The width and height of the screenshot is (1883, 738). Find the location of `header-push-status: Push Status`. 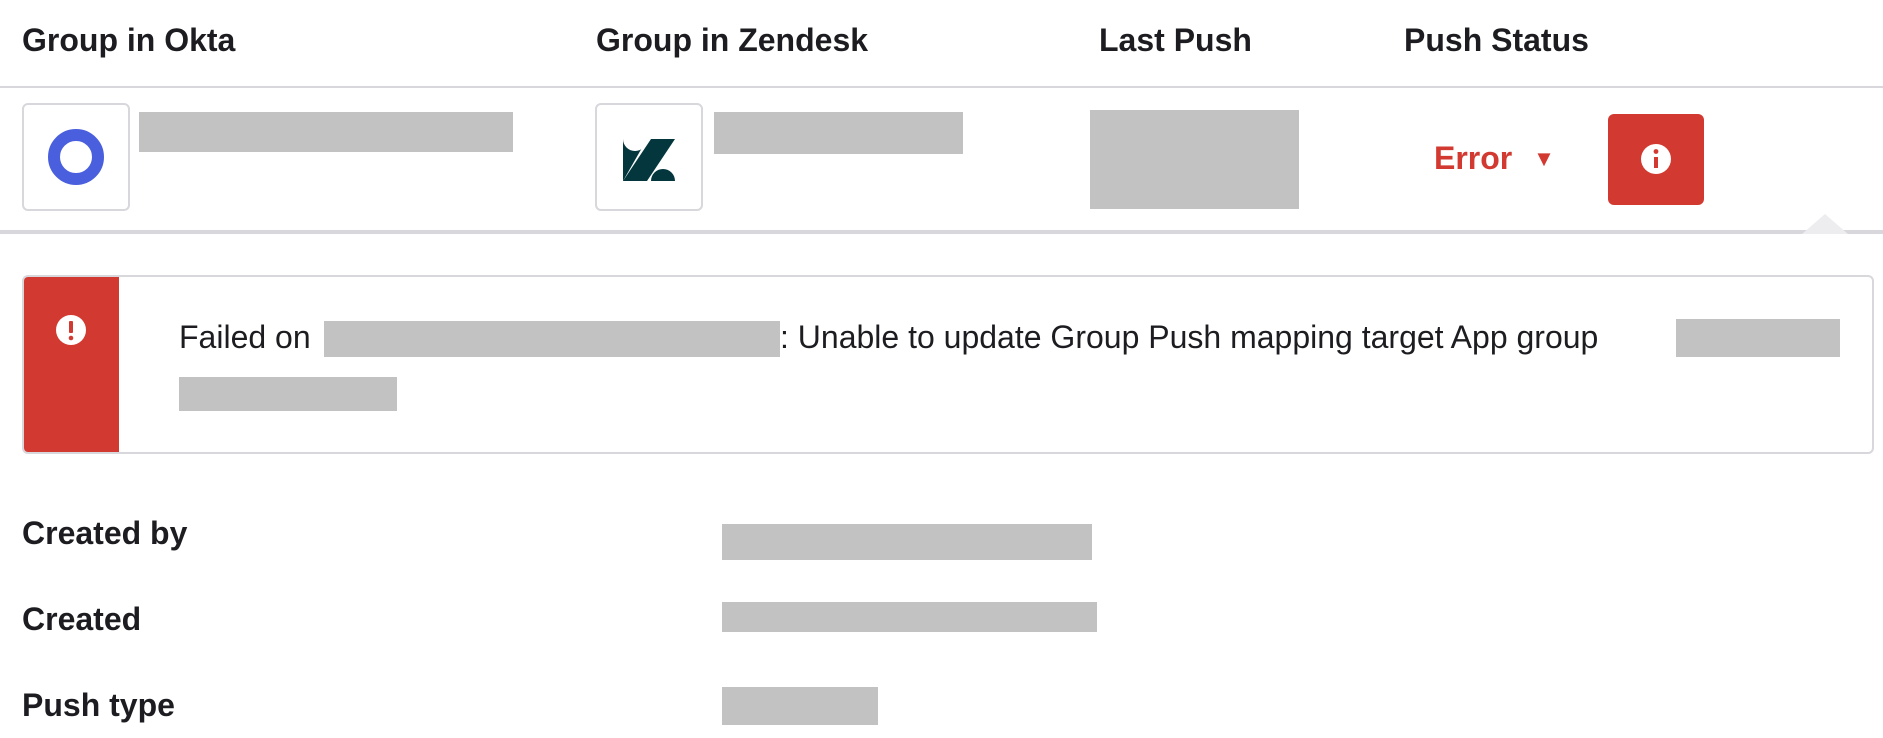

header-push-status: Push Status is located at coordinates (1496, 40).